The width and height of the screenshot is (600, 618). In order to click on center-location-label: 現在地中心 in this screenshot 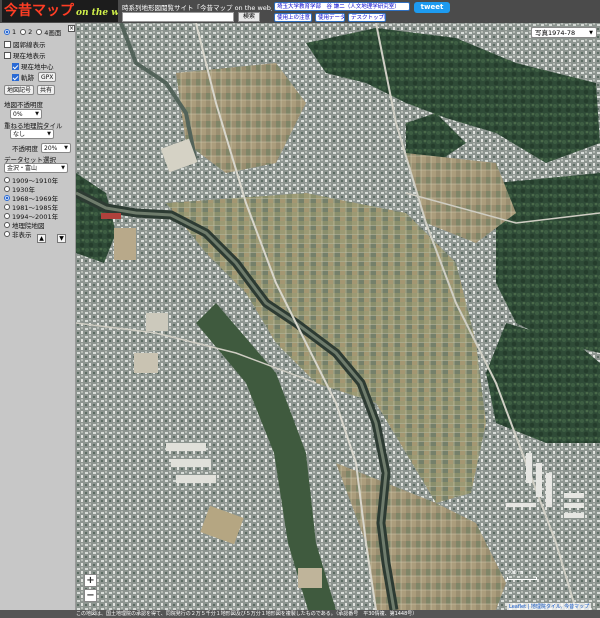, I will do `click(37, 67)`.